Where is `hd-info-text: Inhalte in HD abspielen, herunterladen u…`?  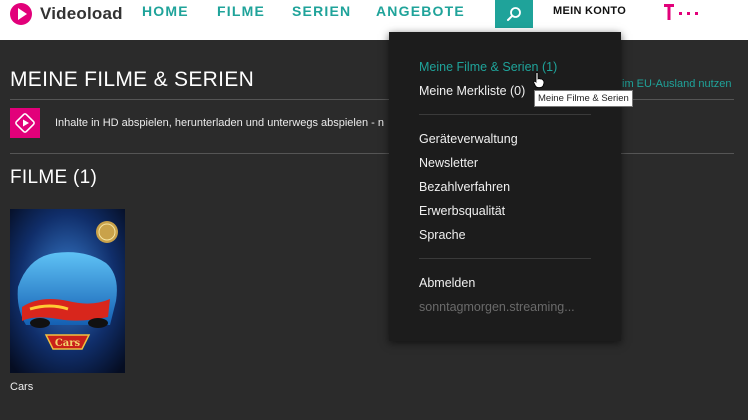 hd-info-text: Inhalte in HD abspielen, herunterladen u… is located at coordinates (219, 123).